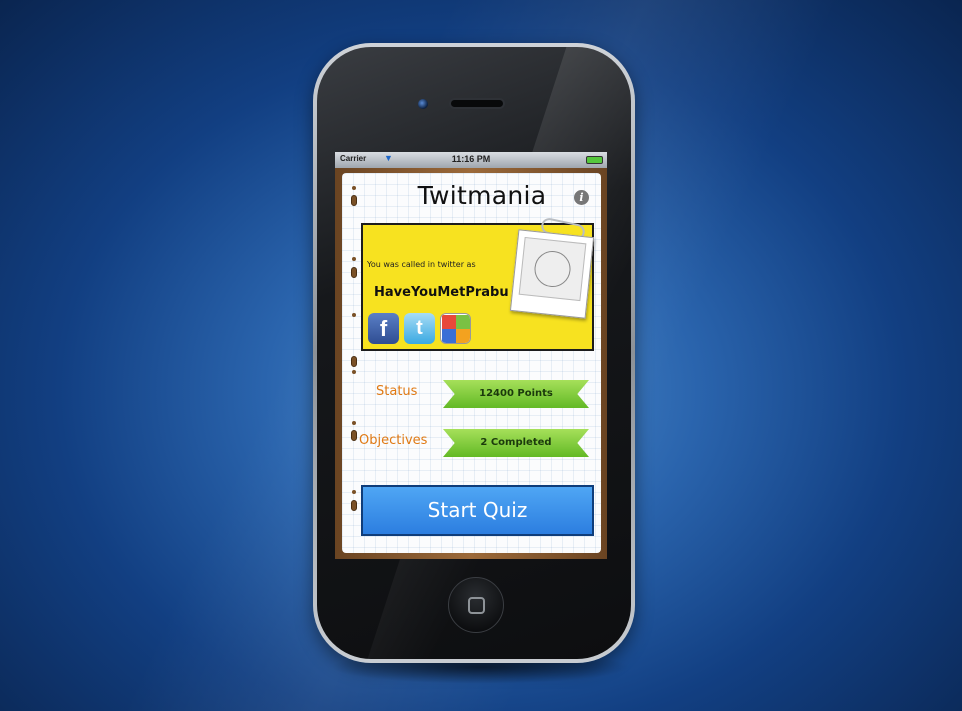  What do you see at coordinates (419, 328) in the screenshot?
I see `twitter-icon: t` at bounding box center [419, 328].